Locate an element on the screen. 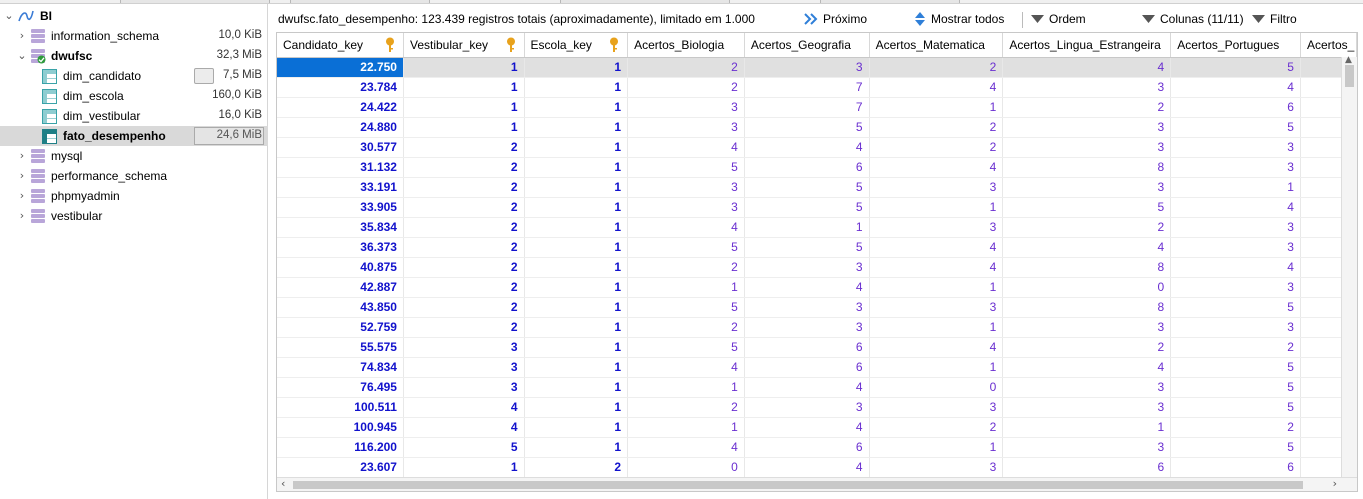 The height and width of the screenshot is (499, 1363). tree-item-information-schema: › information_schema 10,0 KiB is located at coordinates (134, 36).